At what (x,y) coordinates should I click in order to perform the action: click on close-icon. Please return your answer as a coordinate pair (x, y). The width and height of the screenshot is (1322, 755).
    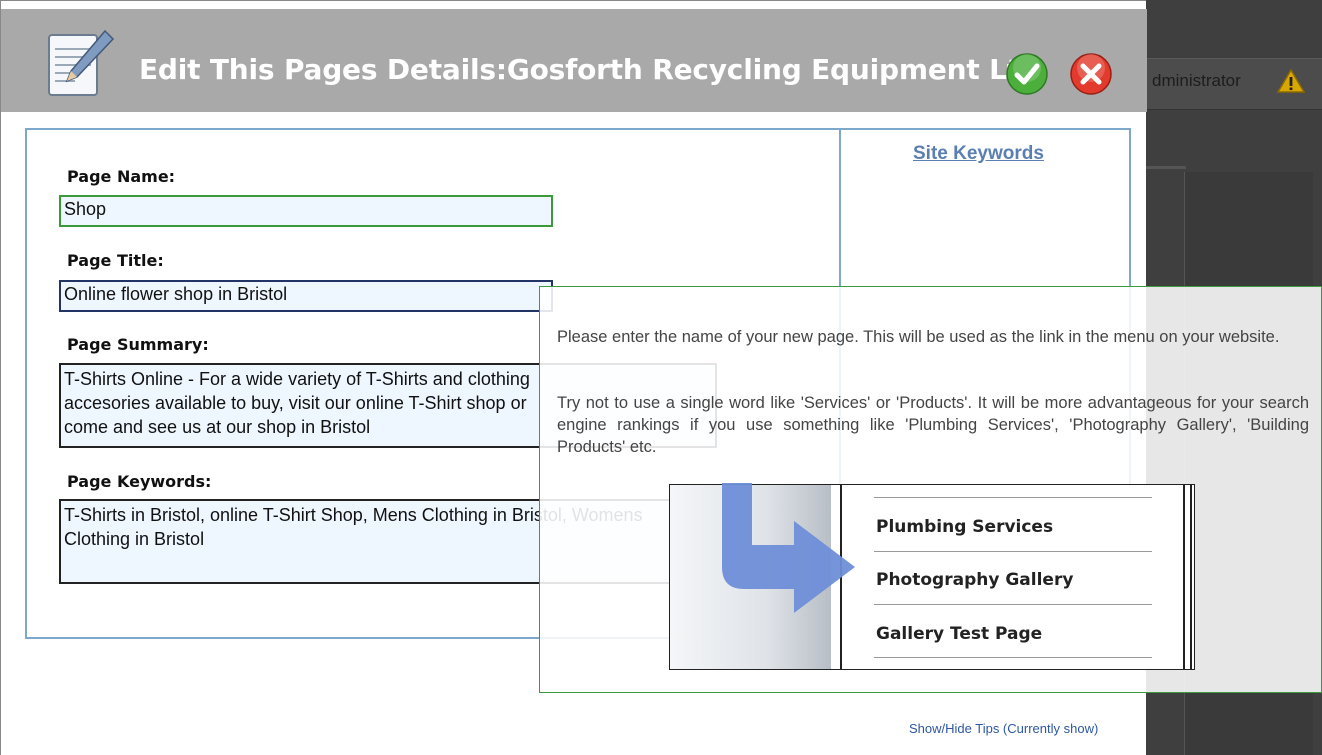
    Looking at the image, I should click on (1091, 74).